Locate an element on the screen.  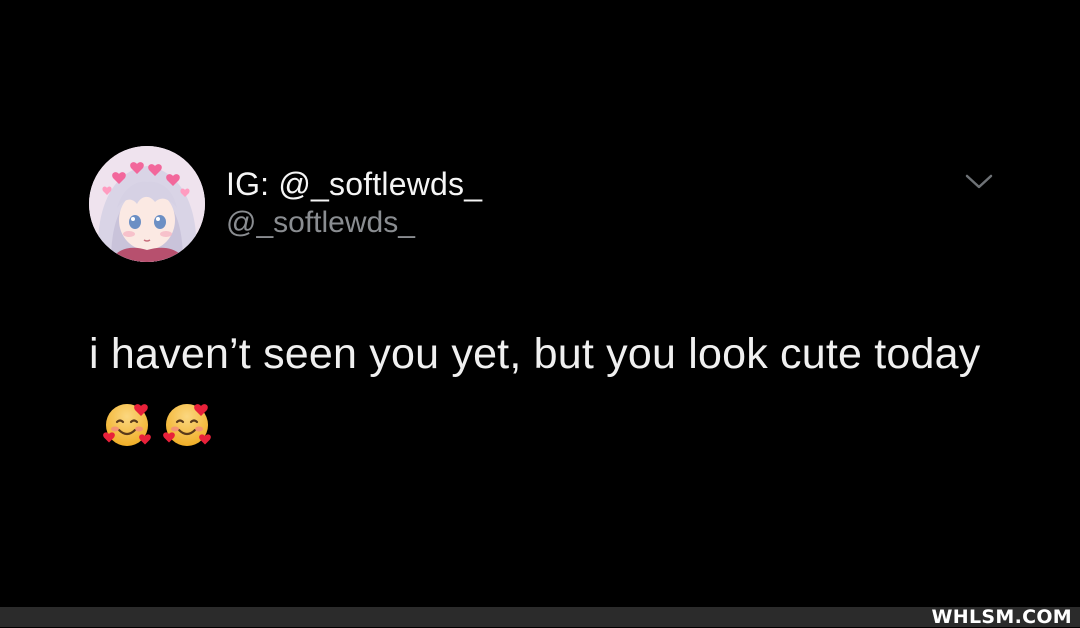
user-handle: @_softlewds_ is located at coordinates (320, 223).